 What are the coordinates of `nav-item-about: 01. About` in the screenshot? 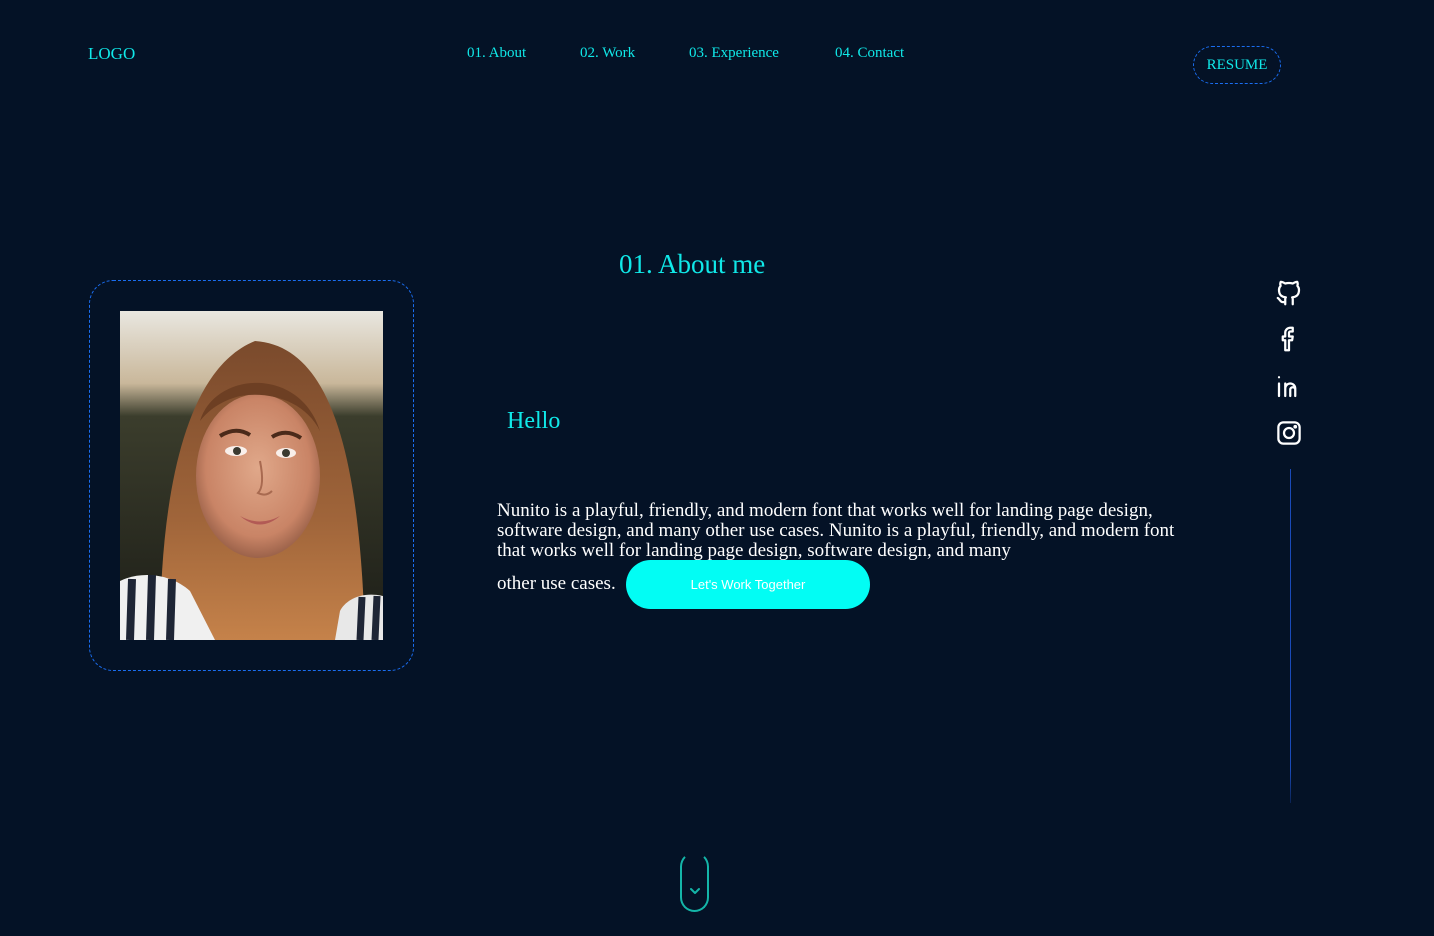 It's located at (496, 53).